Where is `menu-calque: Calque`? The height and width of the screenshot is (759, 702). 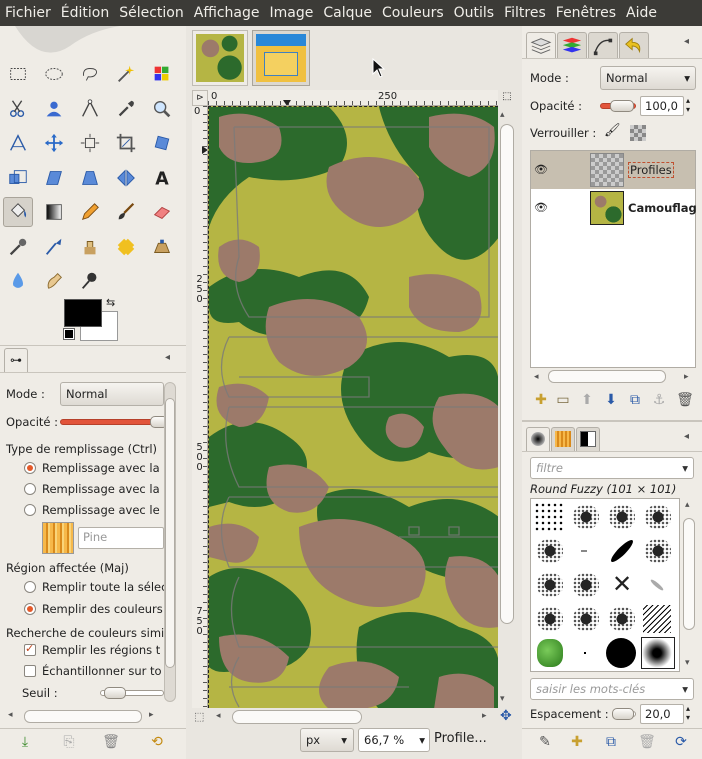
menu-calque: Calque is located at coordinates (347, 13).